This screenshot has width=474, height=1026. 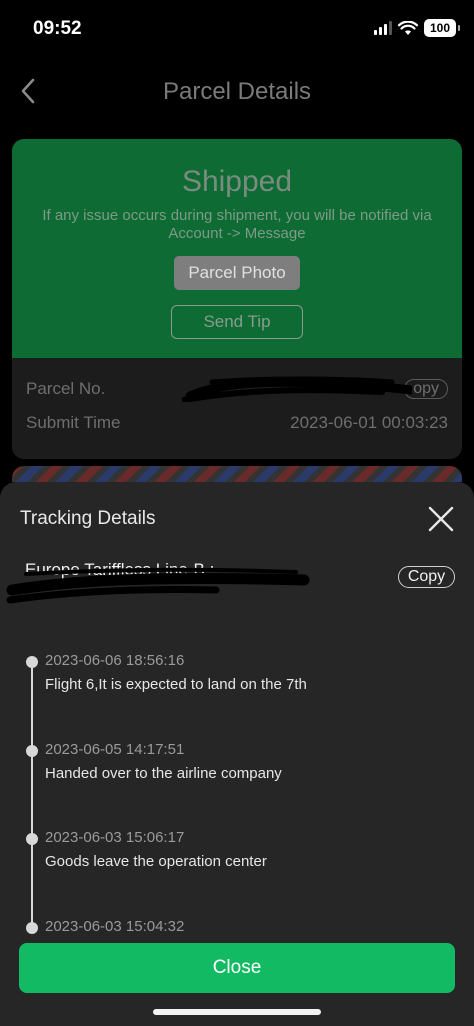 What do you see at coordinates (441, 519) in the screenshot?
I see `close-x-icon` at bounding box center [441, 519].